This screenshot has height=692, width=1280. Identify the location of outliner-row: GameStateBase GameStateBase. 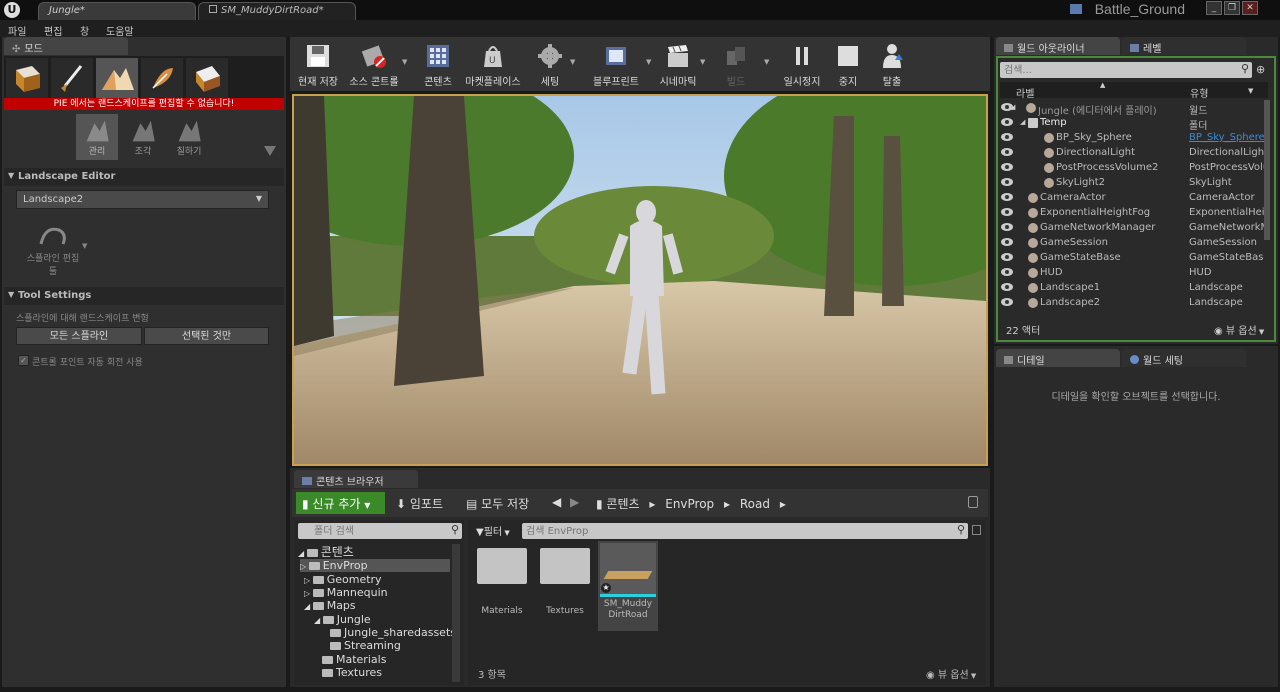
(1133, 258).